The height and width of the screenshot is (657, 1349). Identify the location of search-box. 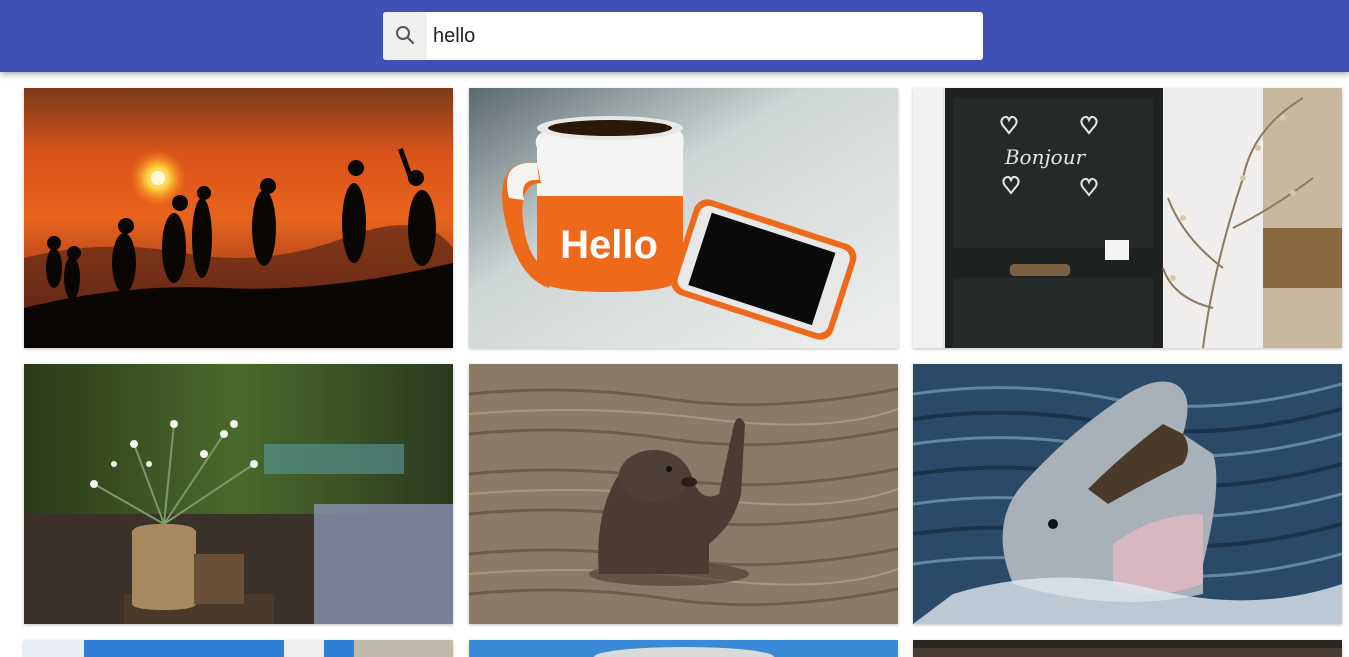
(683, 36).